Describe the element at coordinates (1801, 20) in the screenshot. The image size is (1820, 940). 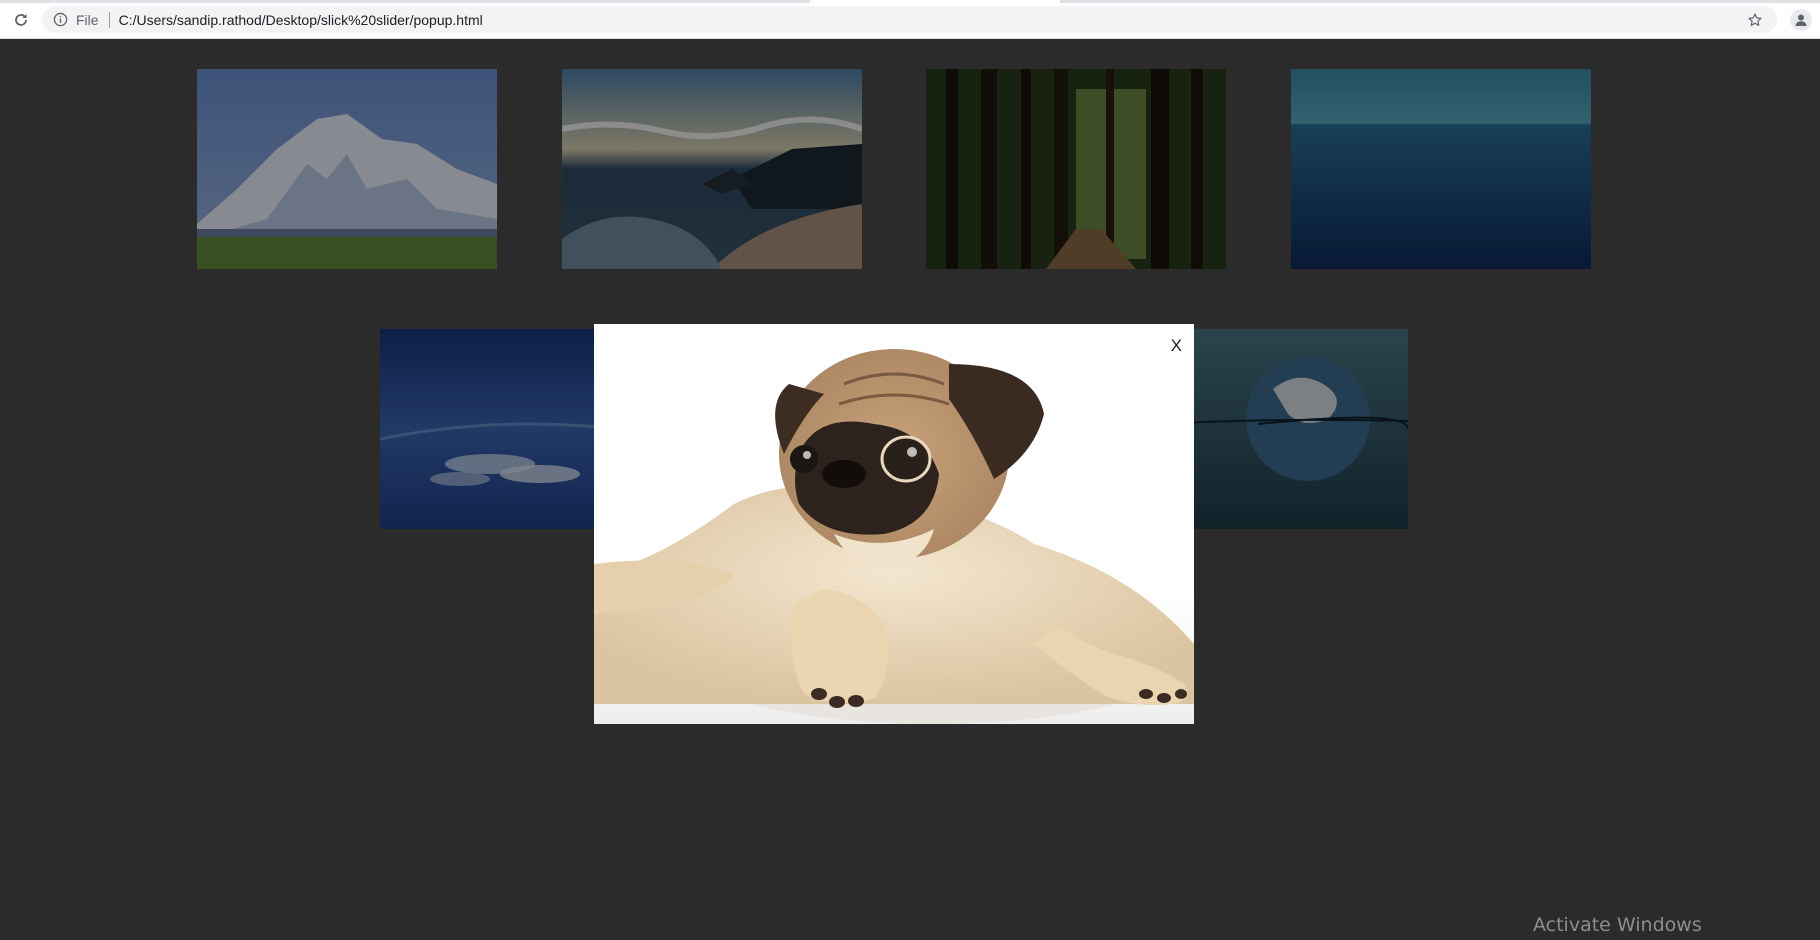
I see `profile-icon` at that location.